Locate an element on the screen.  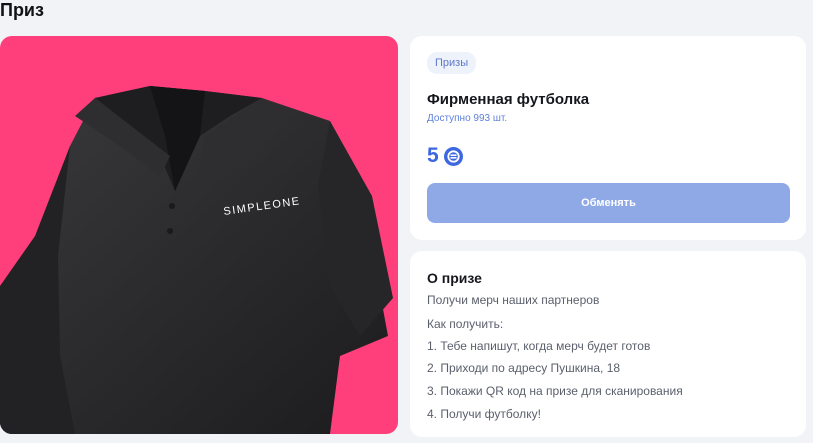
coin-icon is located at coordinates (453, 156).